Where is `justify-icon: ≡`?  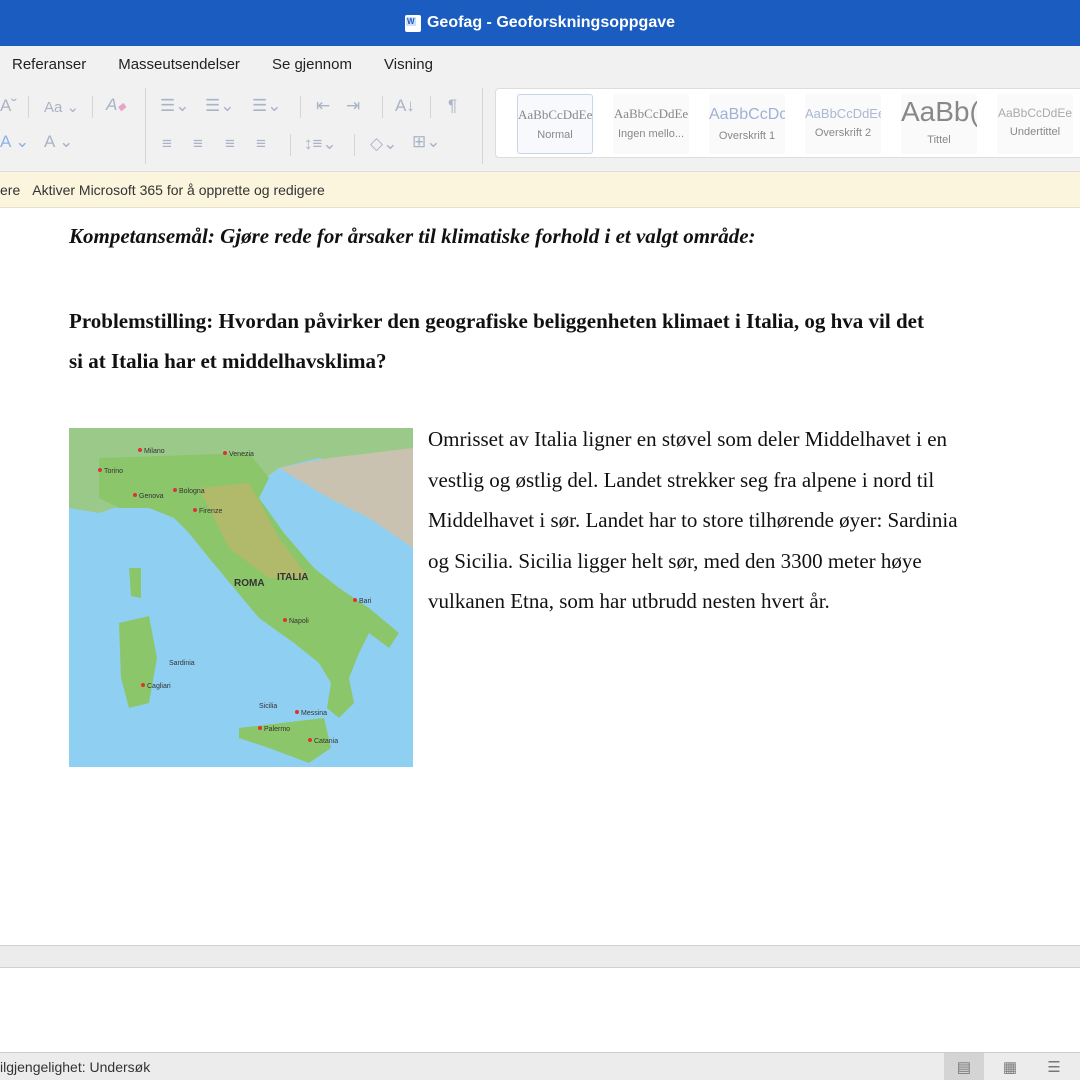 justify-icon: ≡ is located at coordinates (261, 144).